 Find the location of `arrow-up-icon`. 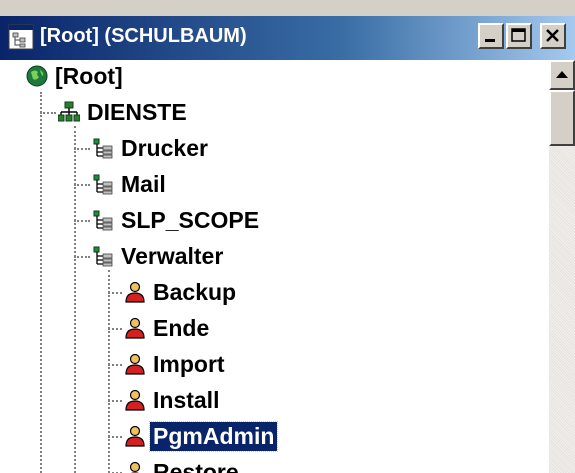

arrow-up-icon is located at coordinates (562, 74).